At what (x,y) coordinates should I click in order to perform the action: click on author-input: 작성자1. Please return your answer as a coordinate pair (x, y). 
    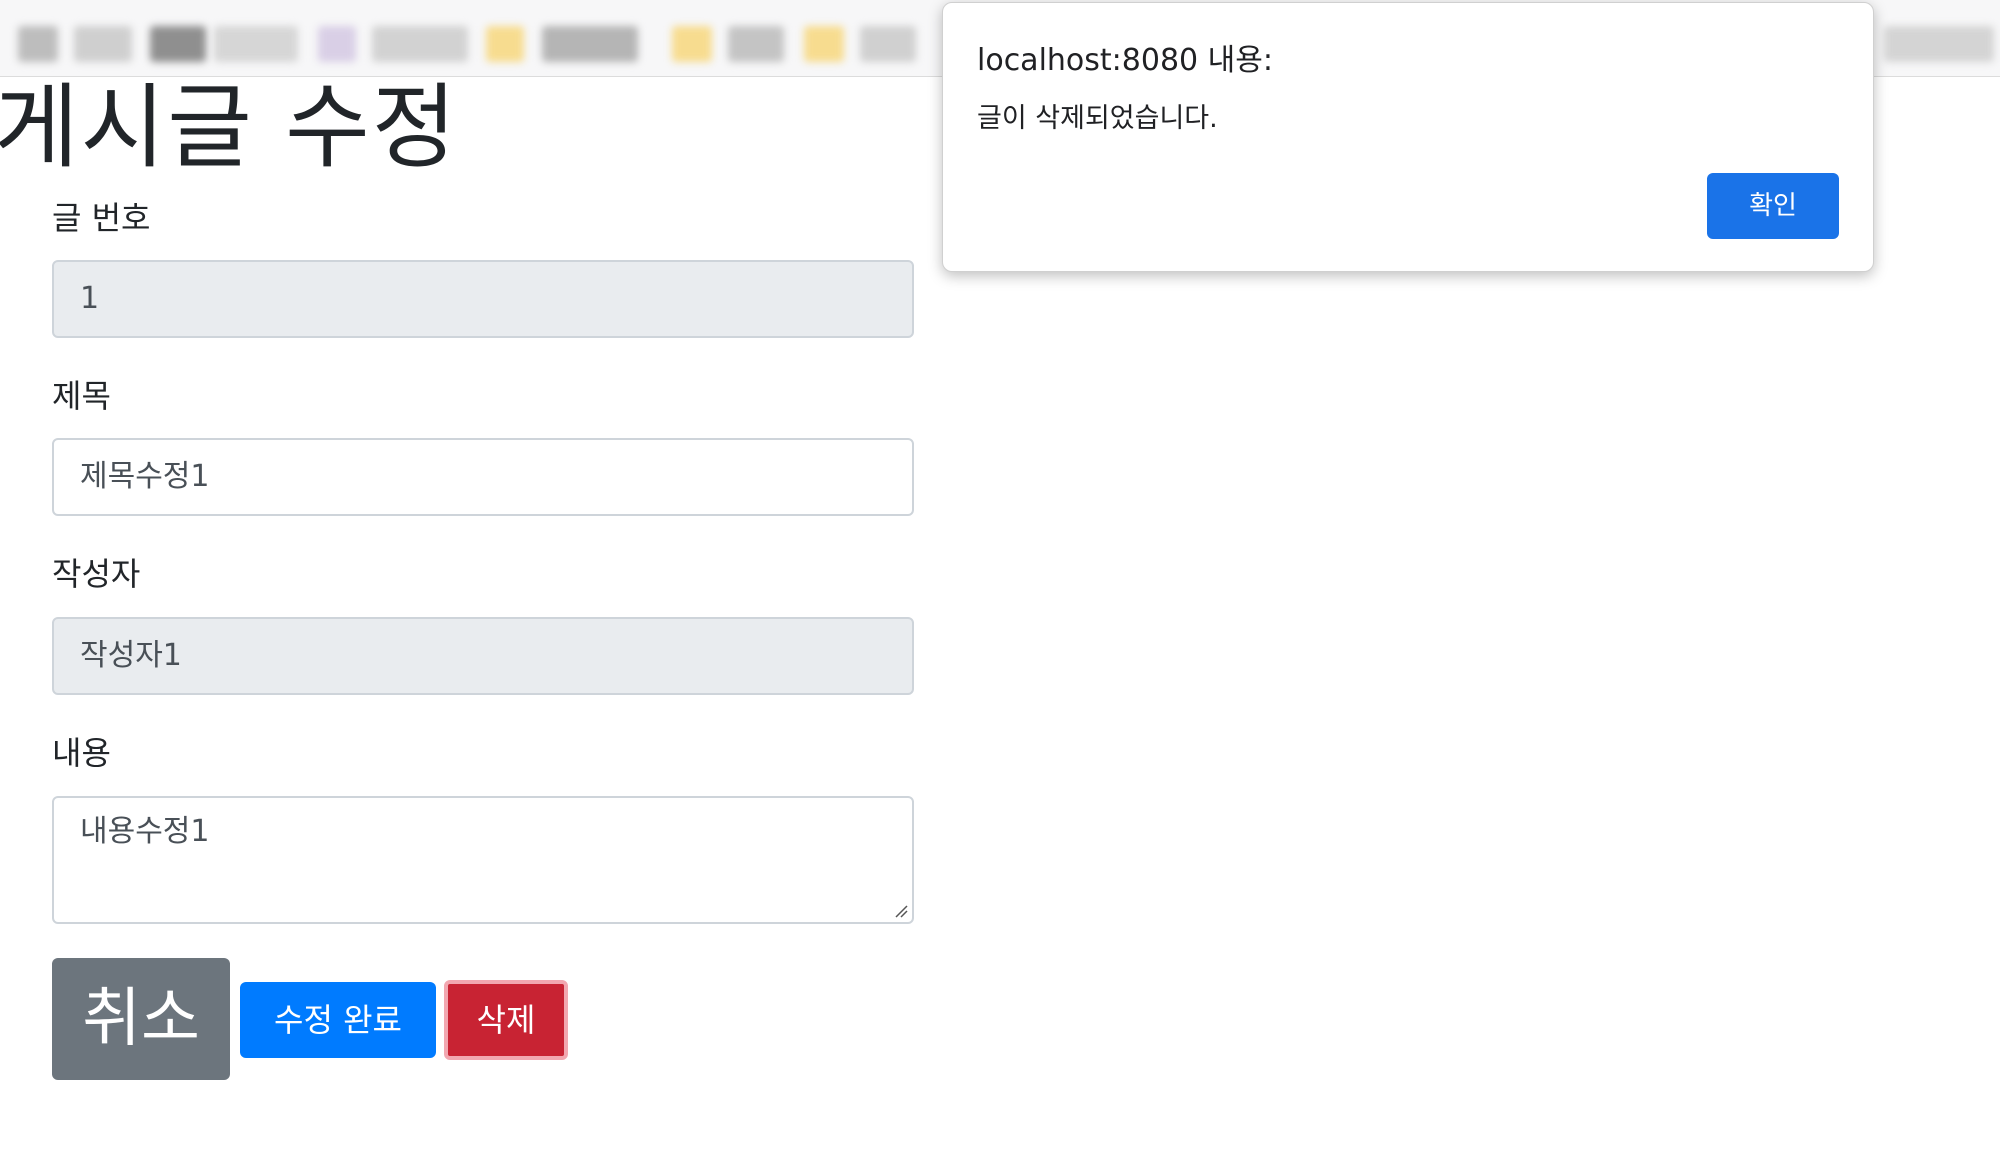
    Looking at the image, I should click on (483, 656).